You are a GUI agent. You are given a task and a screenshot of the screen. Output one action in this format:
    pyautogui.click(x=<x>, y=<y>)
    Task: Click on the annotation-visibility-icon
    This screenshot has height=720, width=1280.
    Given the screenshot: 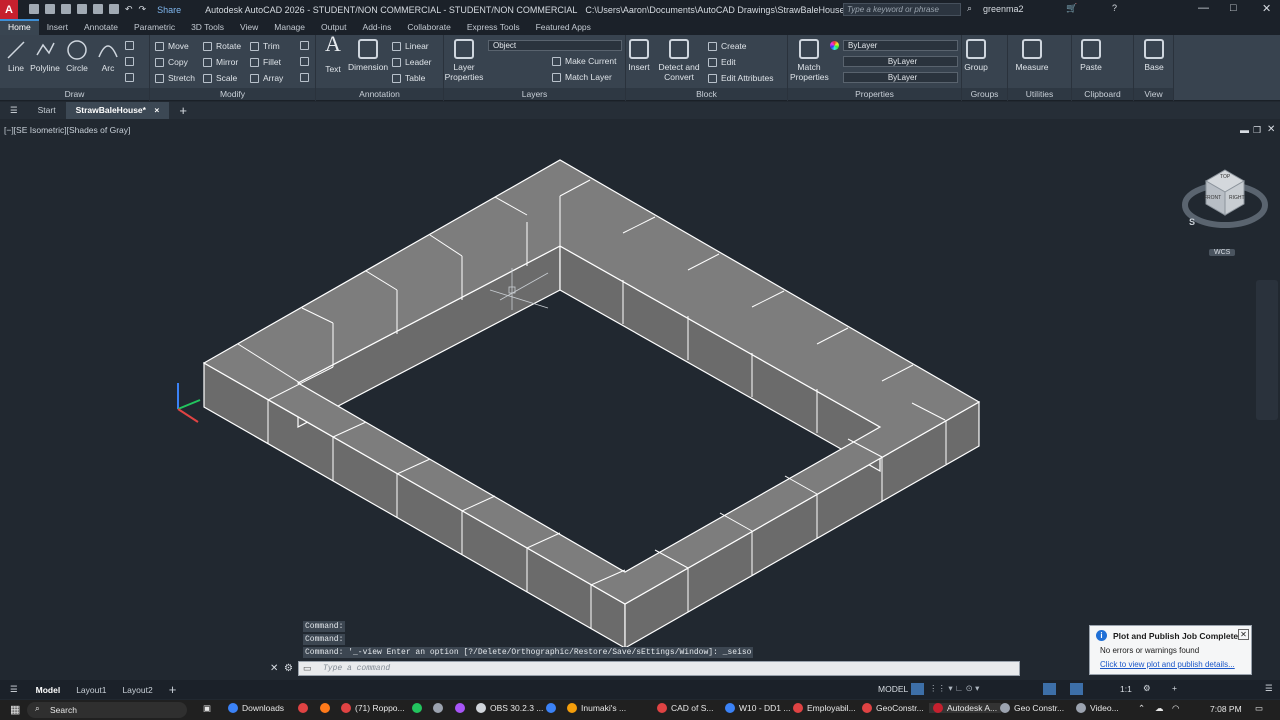 What is the action you would take?
    pyautogui.click(x=1076, y=689)
    